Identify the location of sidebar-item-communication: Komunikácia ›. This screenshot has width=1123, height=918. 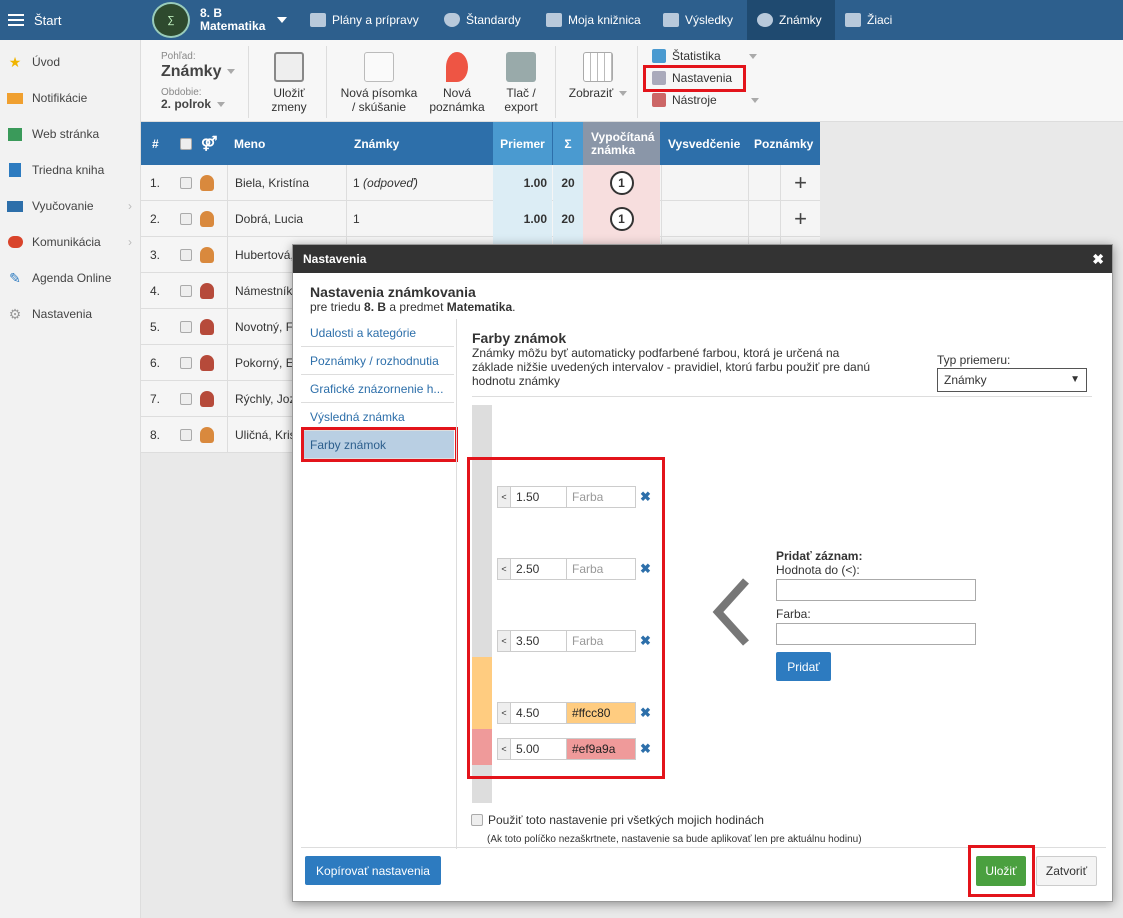
(70, 242).